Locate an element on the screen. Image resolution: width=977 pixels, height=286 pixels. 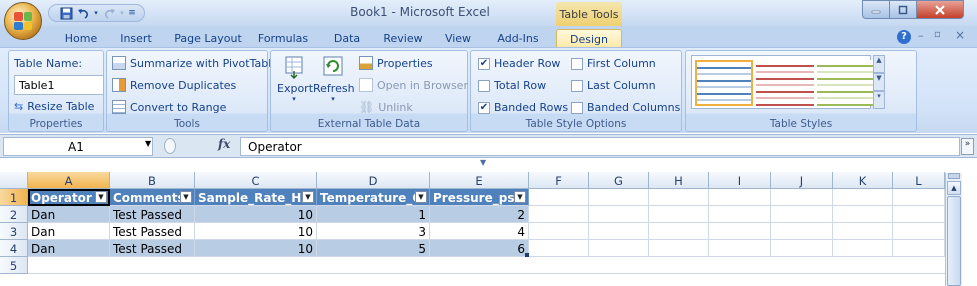
gallery-more-icon: ▾ is located at coordinates (879, 100).